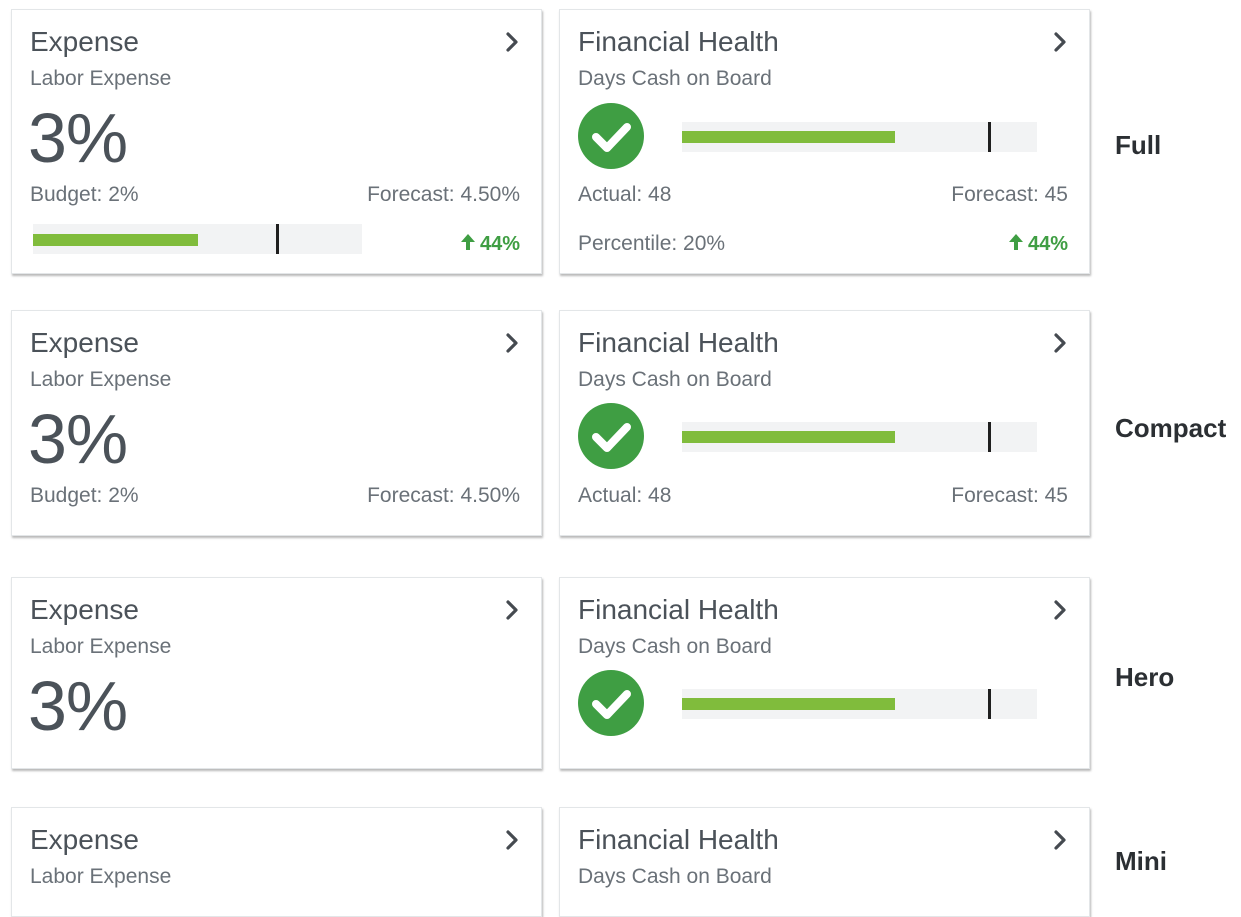 This screenshot has height=917, width=1241. Describe the element at coordinates (276, 862) in the screenshot. I see `expense-card-mini: Expense Labor Expense` at that location.